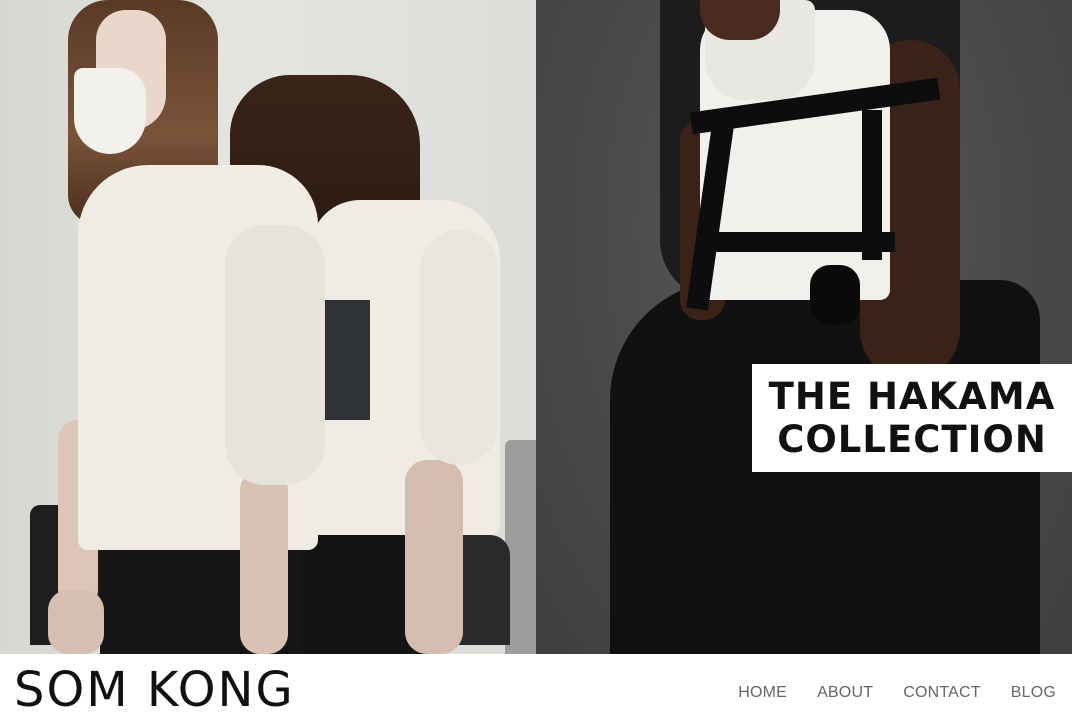 This screenshot has height=724, width=1072. Describe the element at coordinates (536, 689) in the screenshot. I see `site-header-bar: SOM KONG HOME ABOUT CONTACT BLOG` at that location.